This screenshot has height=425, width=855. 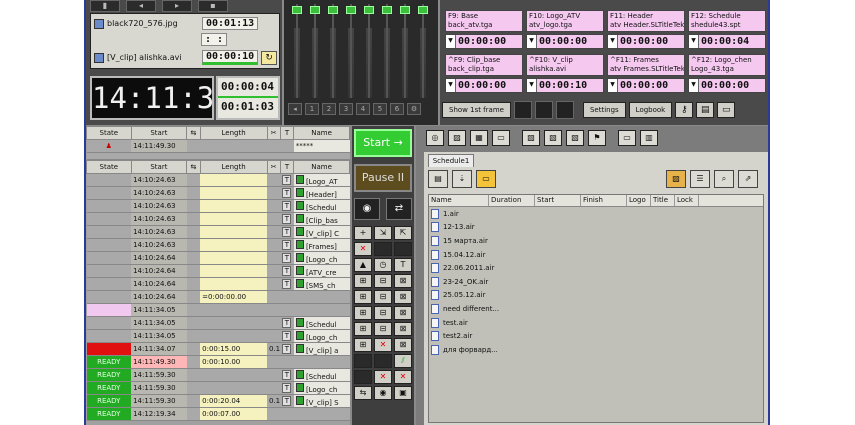 I want to click on tool-icon: ⇲, so click(x=383, y=233).